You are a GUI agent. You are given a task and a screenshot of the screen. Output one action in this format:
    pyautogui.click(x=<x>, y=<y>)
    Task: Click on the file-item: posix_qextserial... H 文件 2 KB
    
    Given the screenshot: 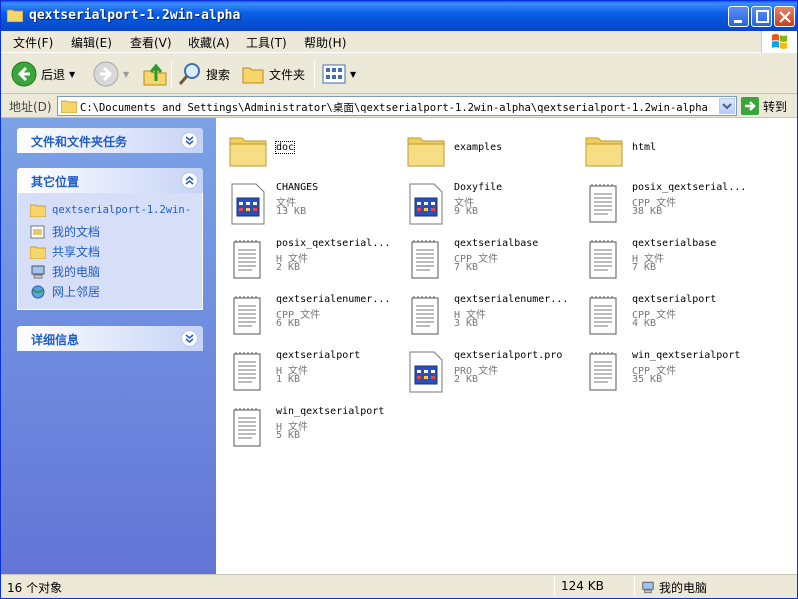 What is the action you would take?
    pyautogui.click(x=309, y=260)
    